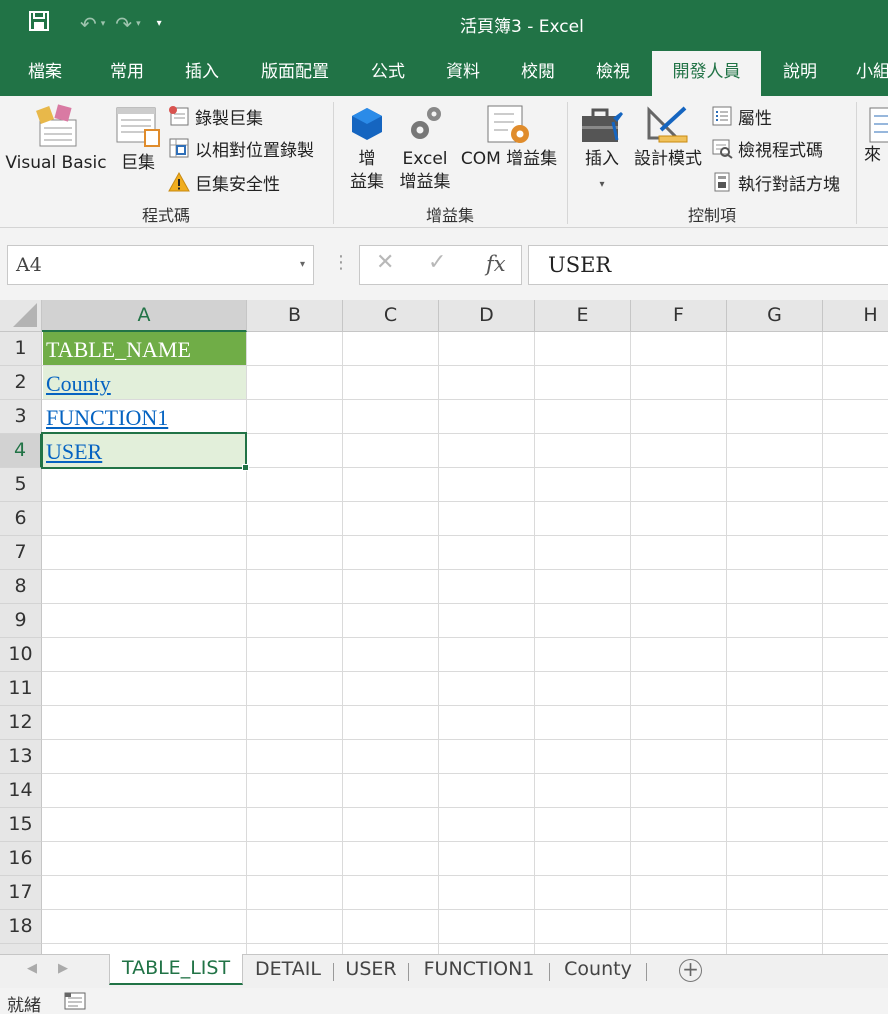  I want to click on record-macro-label: 錄製巨集, so click(229, 118).